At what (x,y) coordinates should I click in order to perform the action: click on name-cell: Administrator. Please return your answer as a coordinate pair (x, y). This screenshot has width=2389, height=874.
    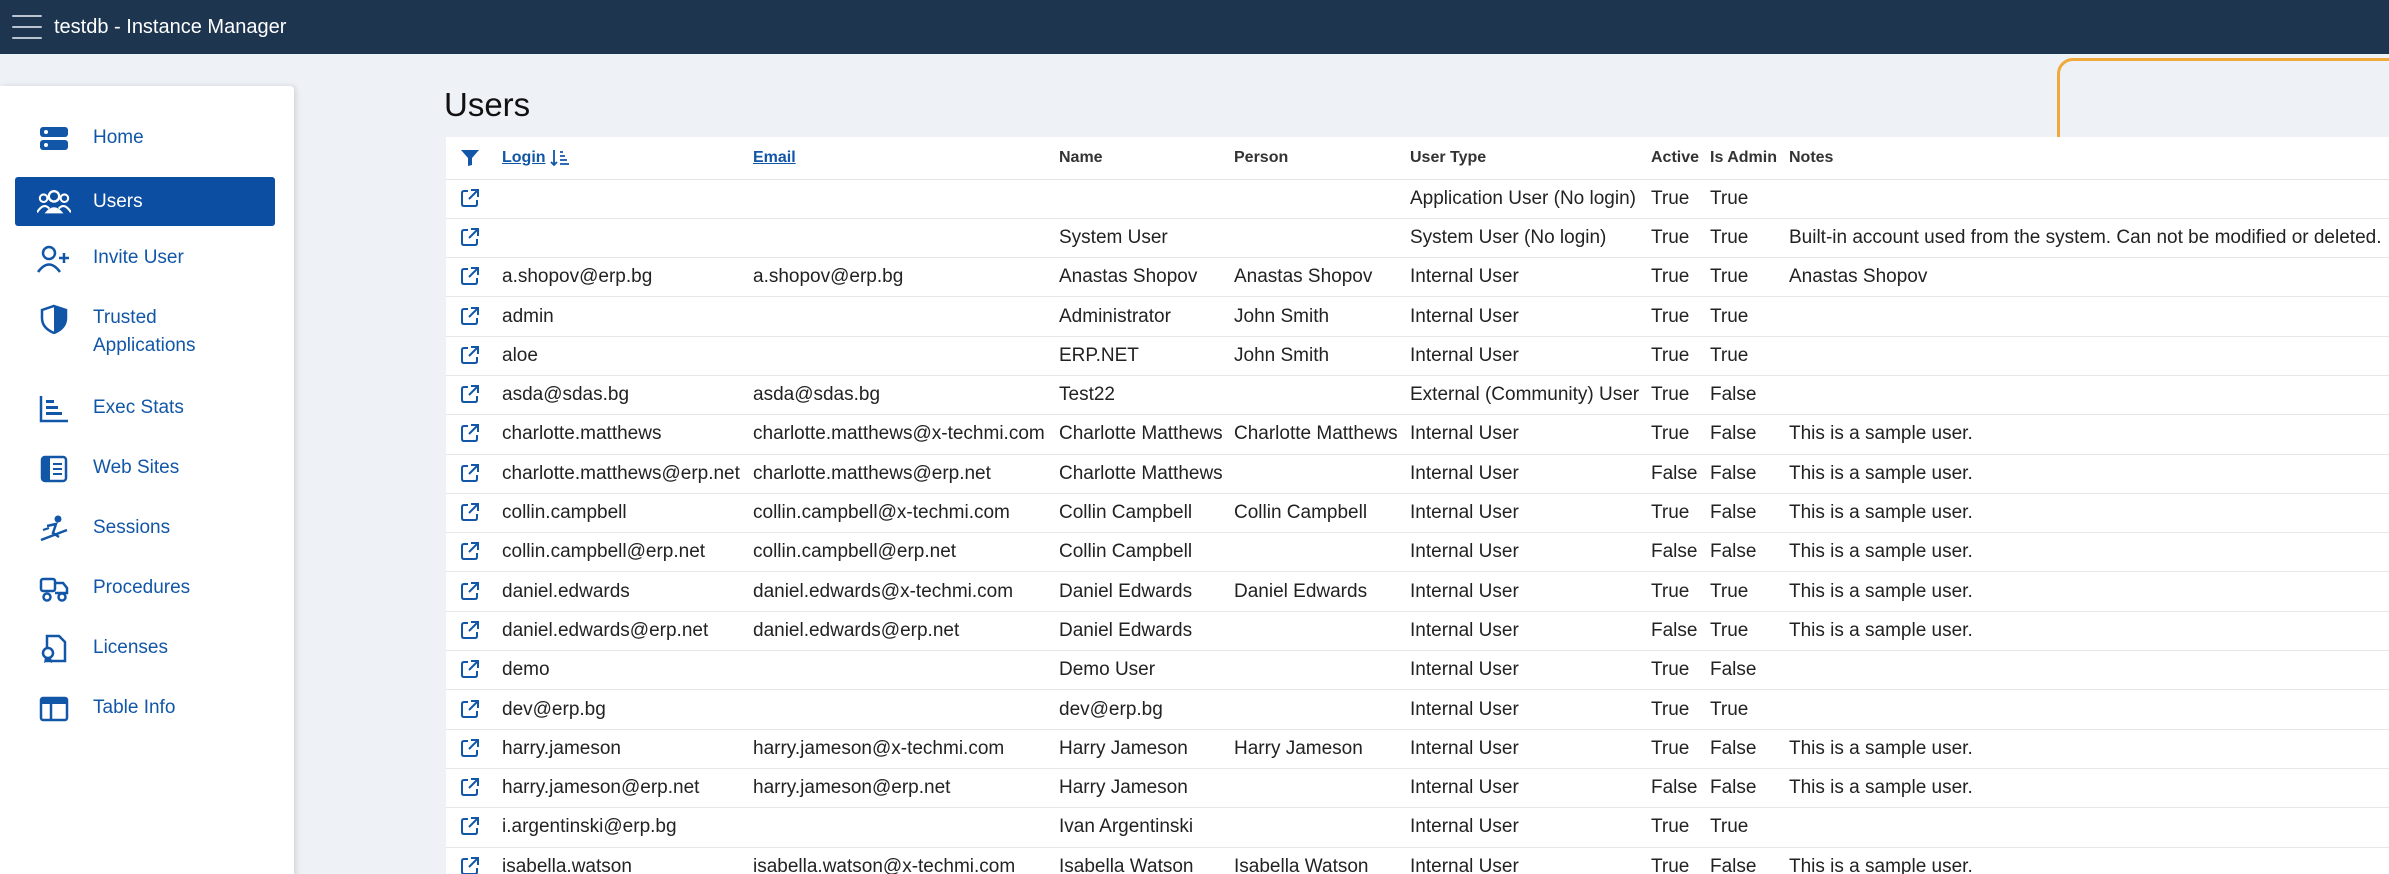
    Looking at the image, I should click on (1146, 316).